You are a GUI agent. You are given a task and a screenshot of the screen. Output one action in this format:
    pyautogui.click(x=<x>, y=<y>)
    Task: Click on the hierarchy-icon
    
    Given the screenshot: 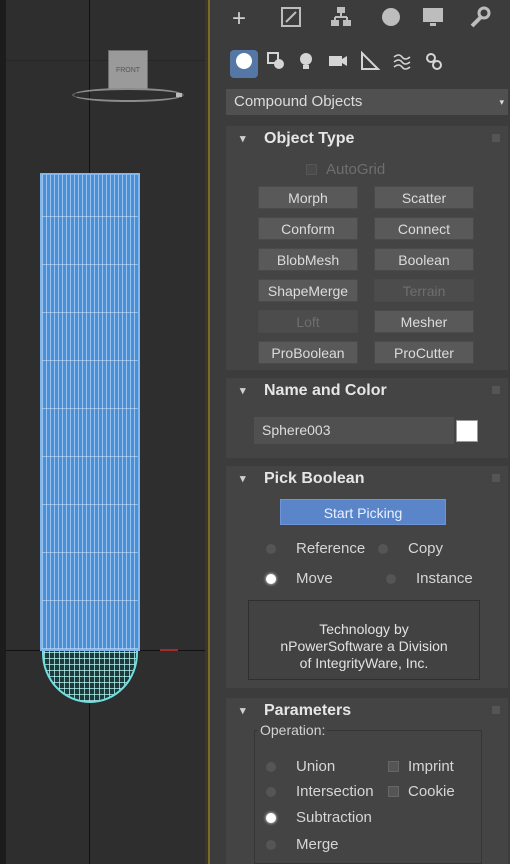 What is the action you would take?
    pyautogui.click(x=341, y=19)
    